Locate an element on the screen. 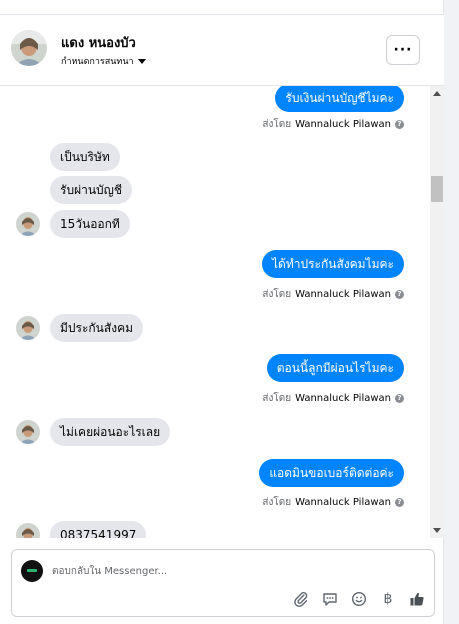  outgoing-message: รับเงินผ่านบัญชีไมคะ is located at coordinates (339, 99).